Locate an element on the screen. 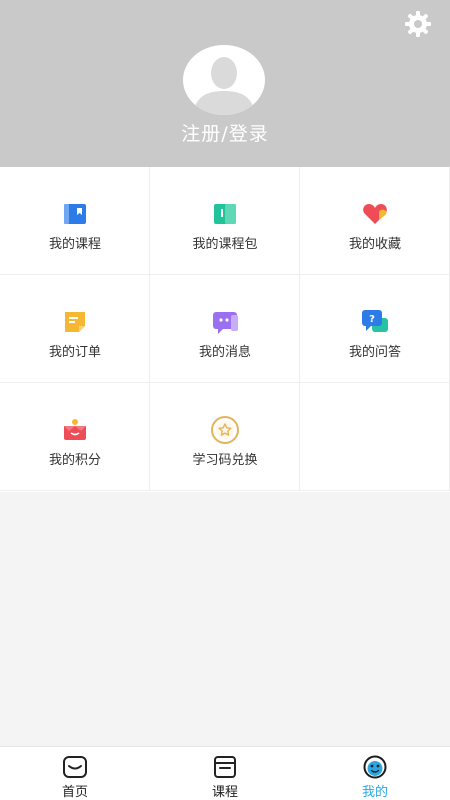 The width and height of the screenshot is (450, 800). order-note-icon is located at coordinates (75, 322).